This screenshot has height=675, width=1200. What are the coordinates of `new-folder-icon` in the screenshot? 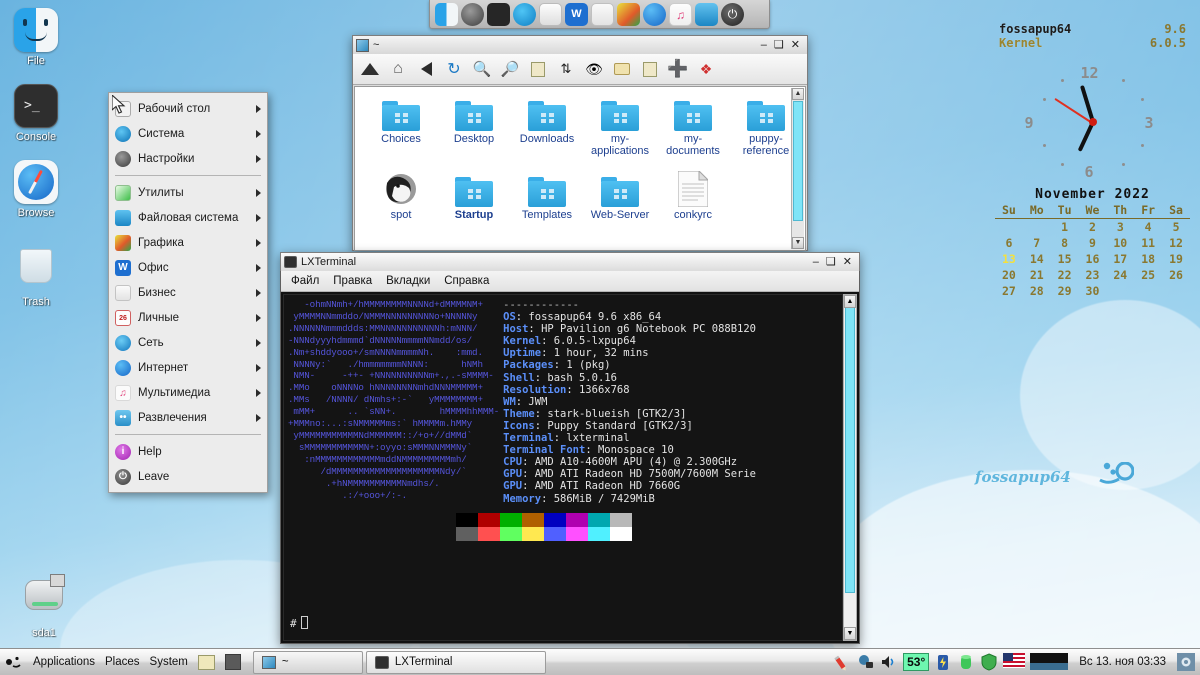 It's located at (622, 69).